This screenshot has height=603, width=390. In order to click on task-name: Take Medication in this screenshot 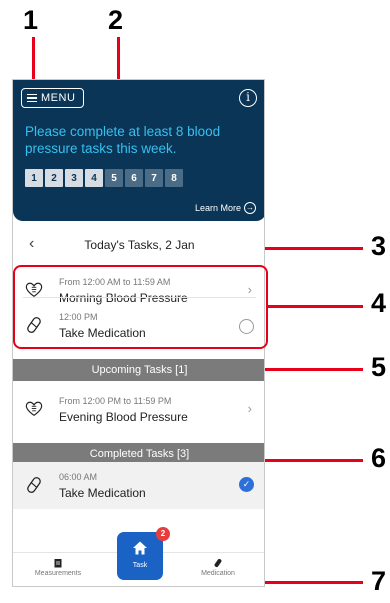, I will do `click(102, 493)`.